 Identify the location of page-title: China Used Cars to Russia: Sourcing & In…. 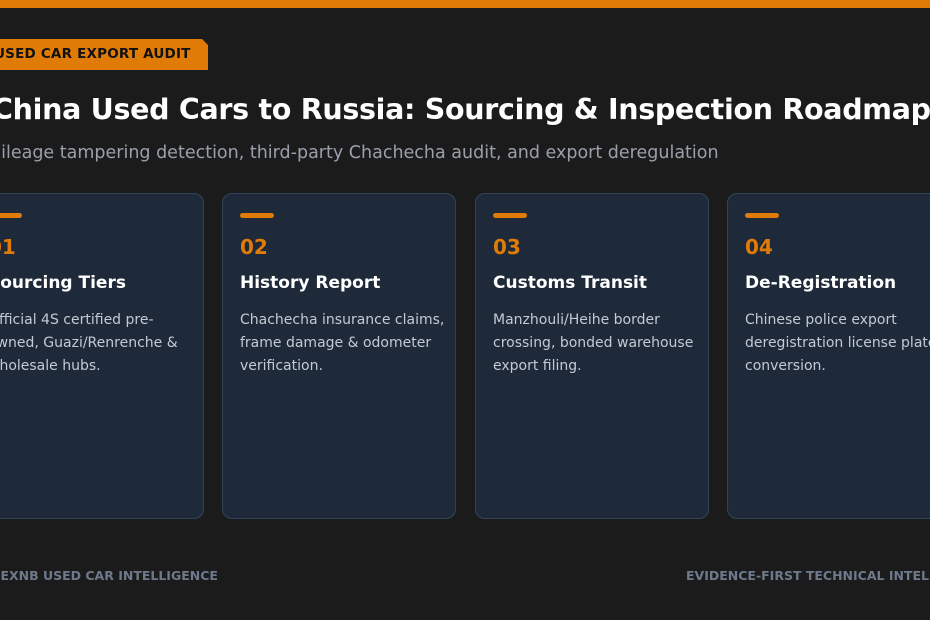
(465, 109).